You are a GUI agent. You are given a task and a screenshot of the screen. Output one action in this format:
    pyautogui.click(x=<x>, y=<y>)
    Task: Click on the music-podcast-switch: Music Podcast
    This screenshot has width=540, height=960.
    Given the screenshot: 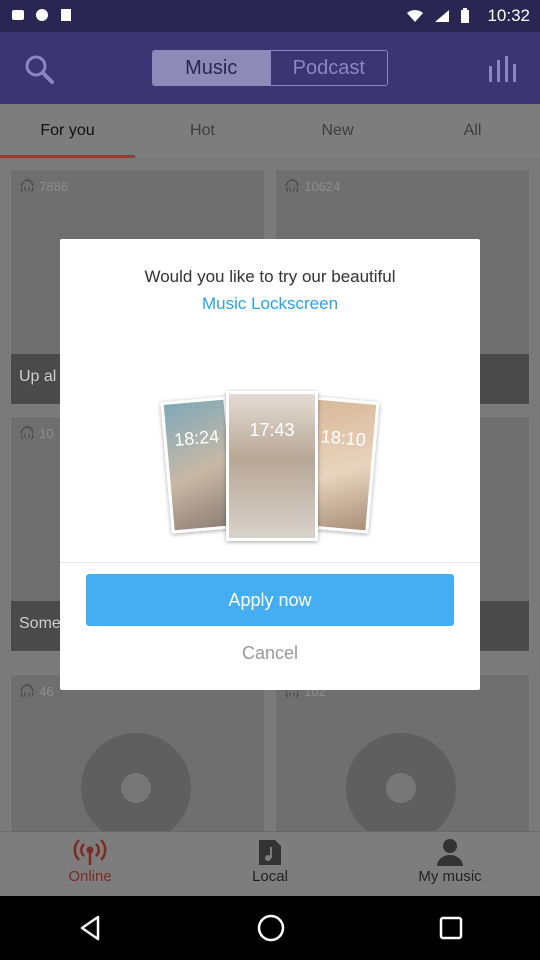 What is the action you would take?
    pyautogui.click(x=270, y=68)
    